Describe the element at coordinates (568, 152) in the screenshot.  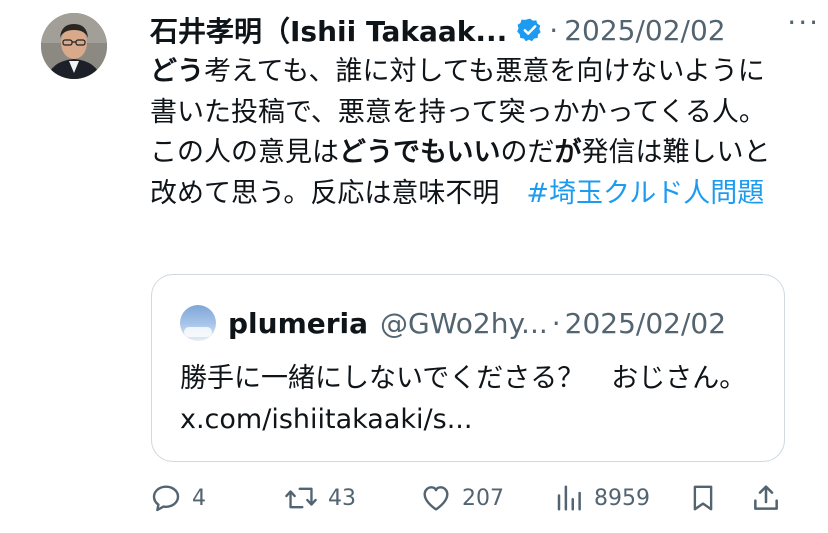
I see `post-text-segment: が` at that location.